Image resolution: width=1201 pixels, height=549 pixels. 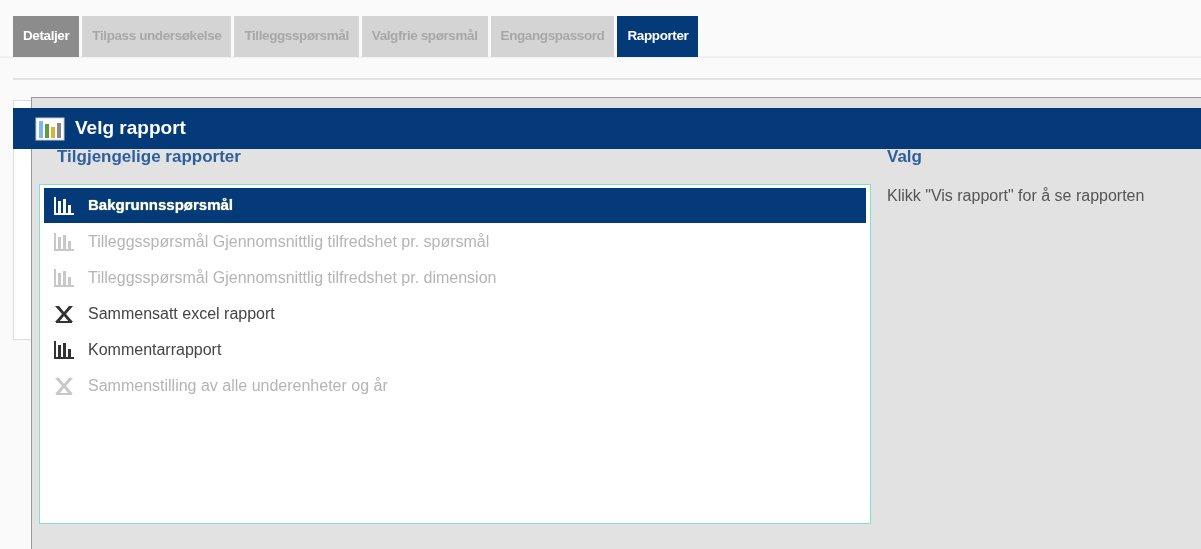 What do you see at coordinates (130, 128) in the screenshot?
I see `dialog-title: Velg rapport` at bounding box center [130, 128].